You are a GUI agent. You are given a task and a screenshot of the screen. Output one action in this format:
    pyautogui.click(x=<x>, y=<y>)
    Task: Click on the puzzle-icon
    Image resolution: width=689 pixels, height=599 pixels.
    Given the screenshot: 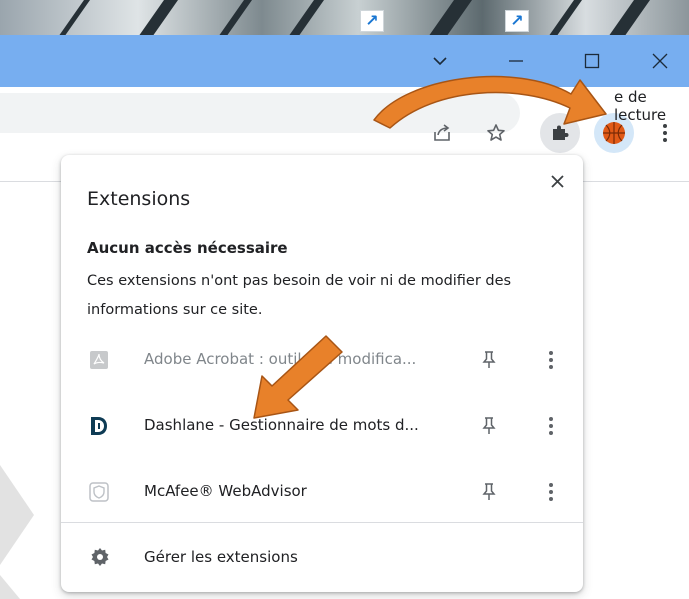 What is the action you would take?
    pyautogui.click(x=561, y=132)
    